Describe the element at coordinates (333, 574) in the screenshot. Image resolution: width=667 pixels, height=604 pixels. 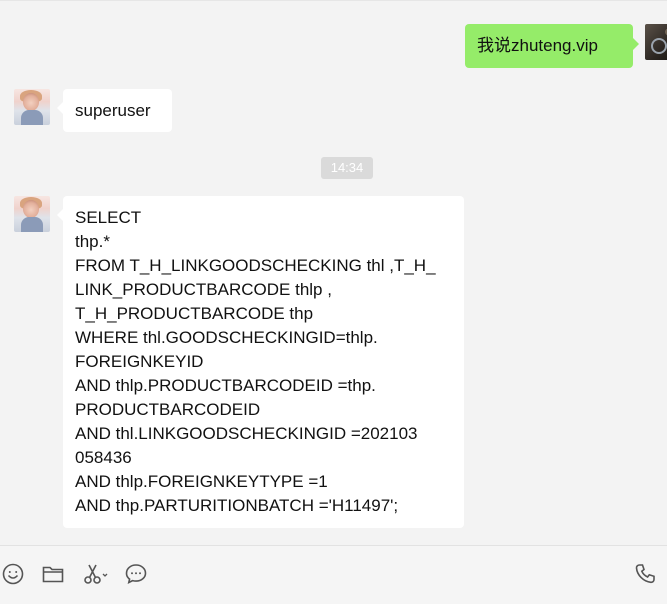
I see `chat-input-toolbar` at that location.